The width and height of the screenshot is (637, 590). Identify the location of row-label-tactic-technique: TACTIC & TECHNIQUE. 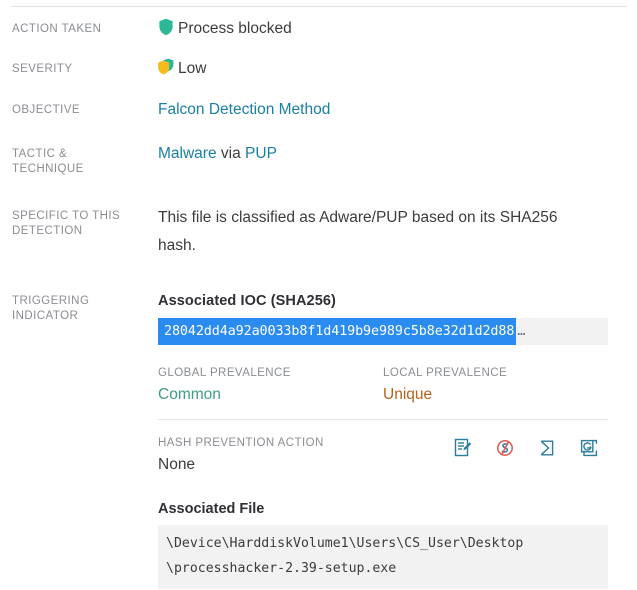
(79, 160).